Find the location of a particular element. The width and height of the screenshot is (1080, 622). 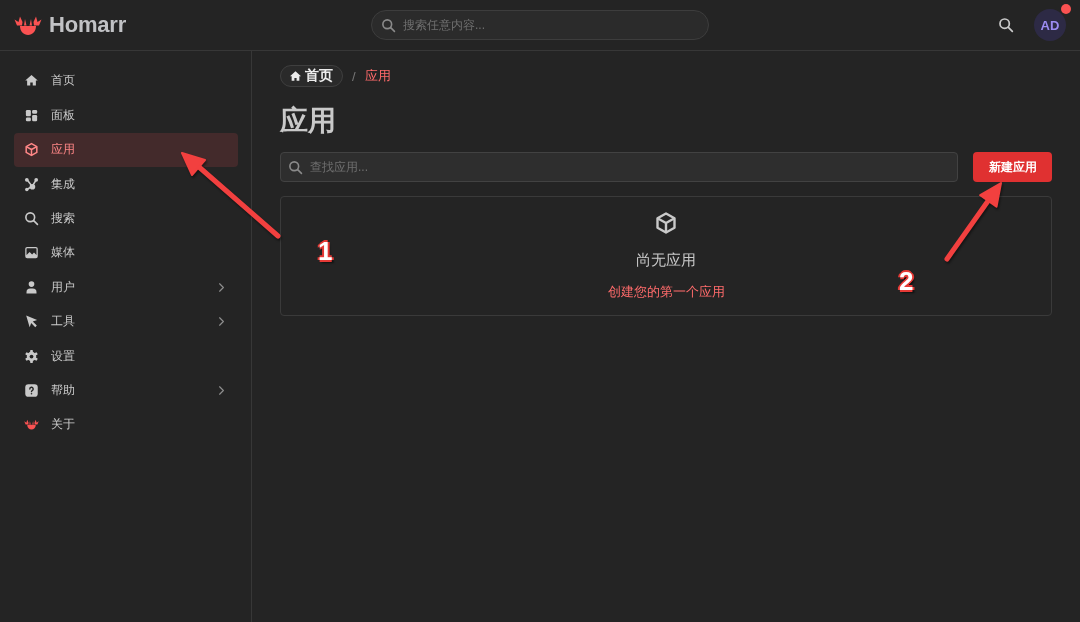

sidebar-item: 面板 is located at coordinates (126, 115).